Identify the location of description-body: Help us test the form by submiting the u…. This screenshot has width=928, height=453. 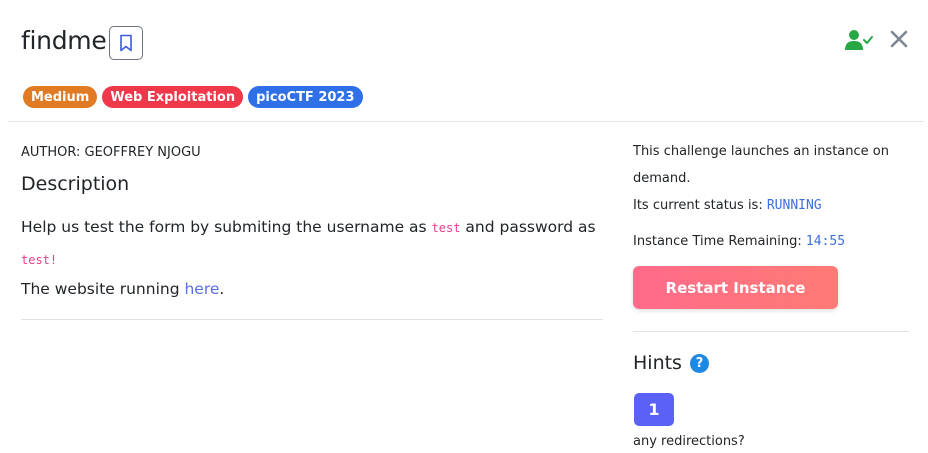
(311, 258).